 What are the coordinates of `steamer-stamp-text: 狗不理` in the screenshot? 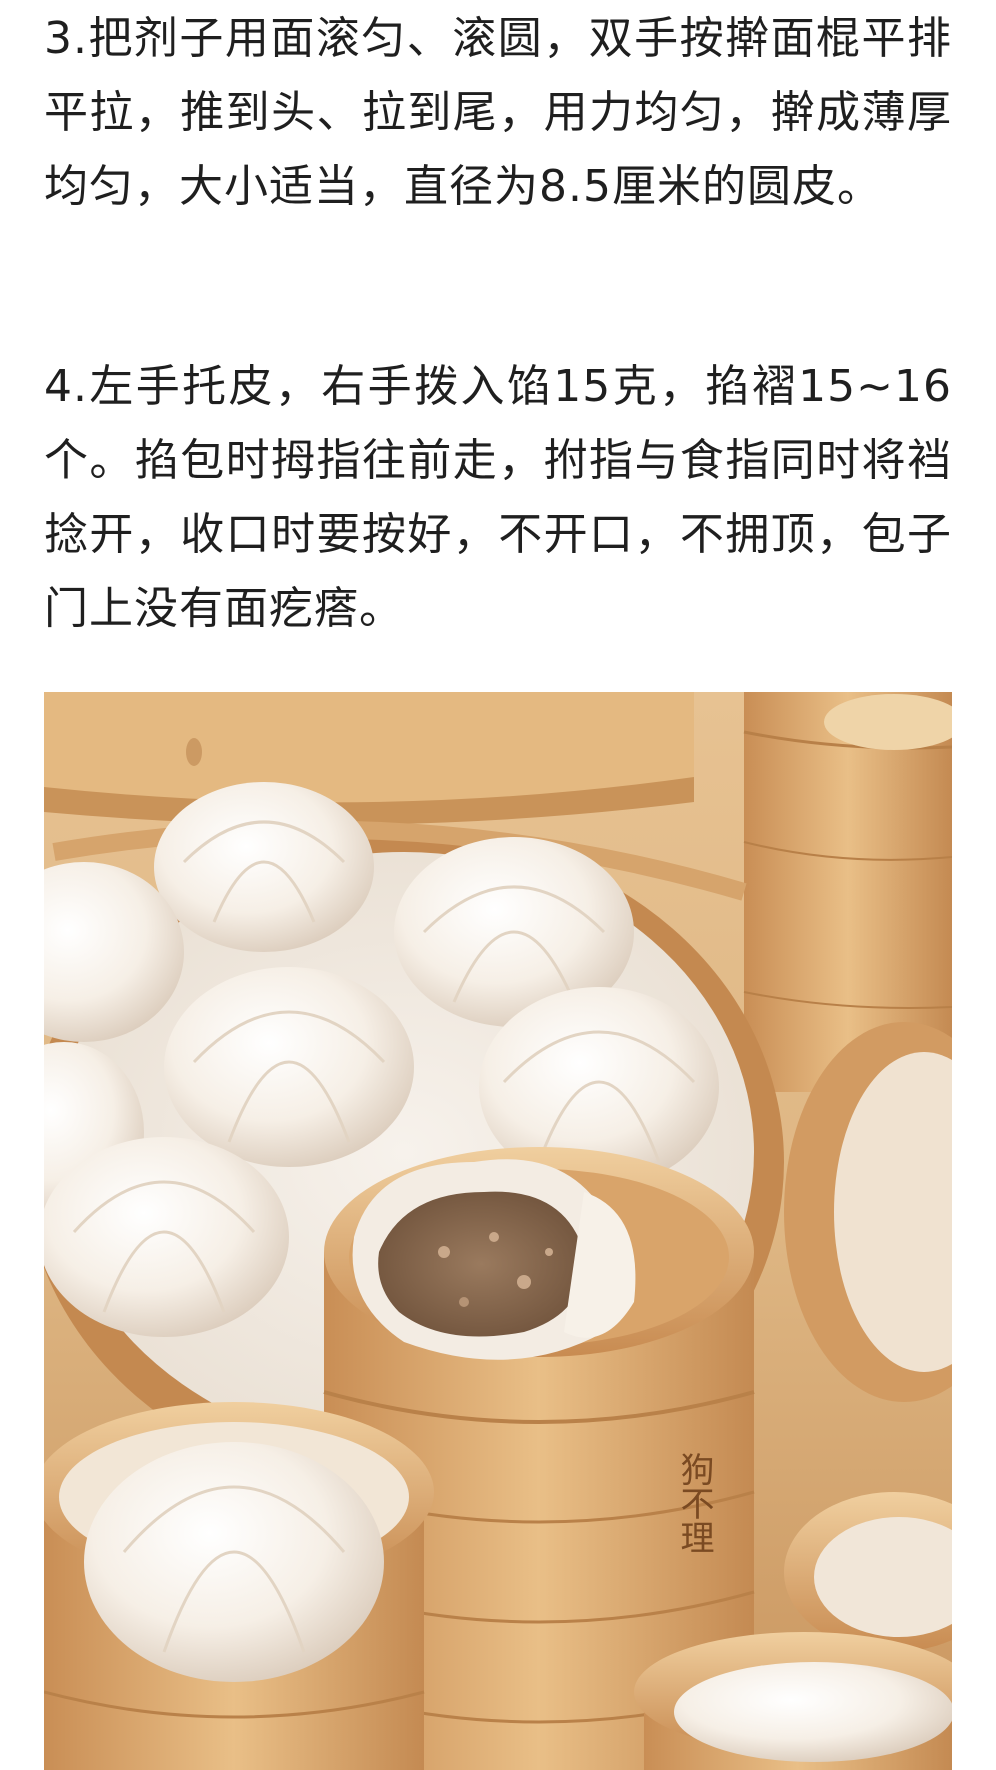 It's located at (694, 1503).